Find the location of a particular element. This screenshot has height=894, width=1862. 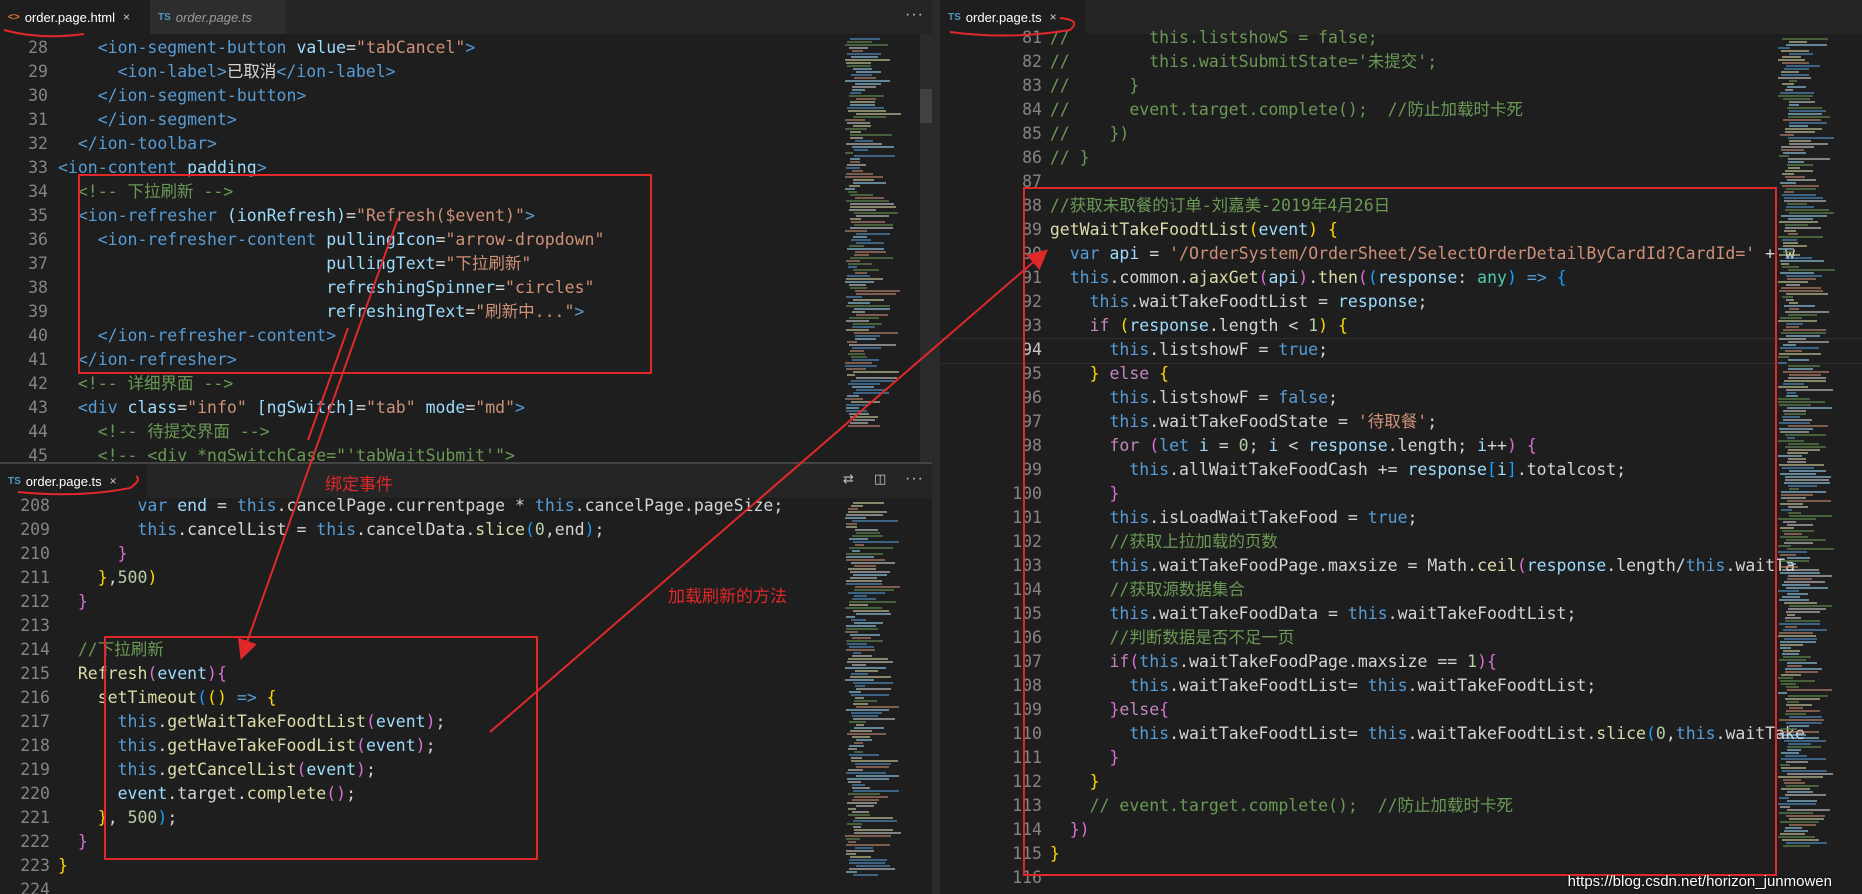

code-line: 111 } is located at coordinates (1401, 758).